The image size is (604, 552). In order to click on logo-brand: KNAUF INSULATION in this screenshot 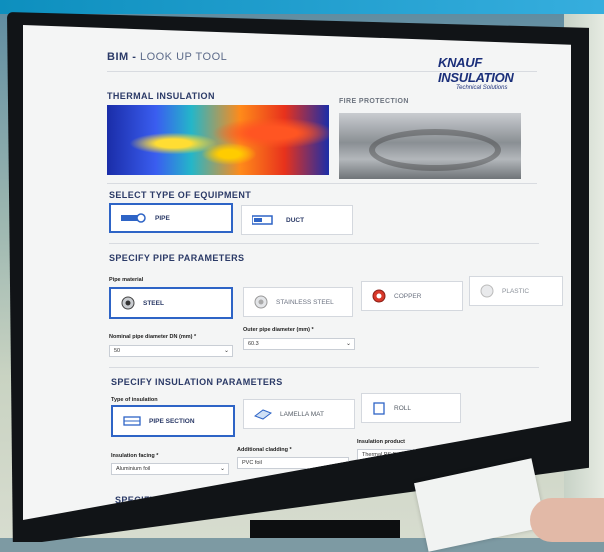, I will do `click(476, 70)`.